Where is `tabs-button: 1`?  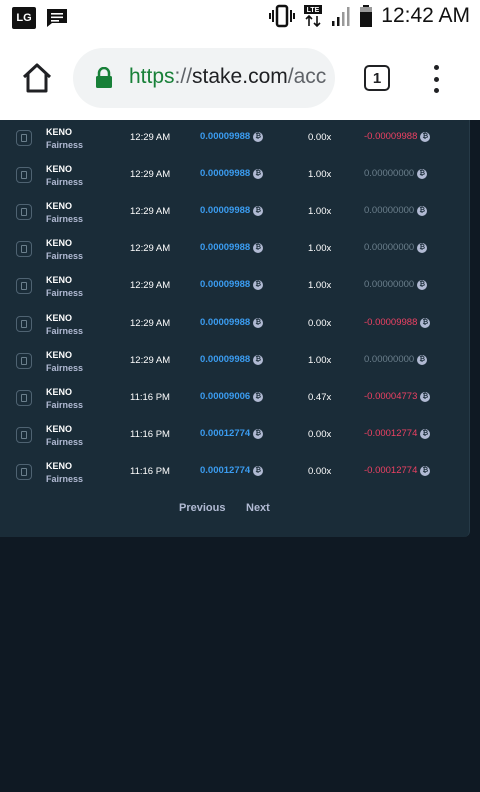 tabs-button: 1 is located at coordinates (377, 78).